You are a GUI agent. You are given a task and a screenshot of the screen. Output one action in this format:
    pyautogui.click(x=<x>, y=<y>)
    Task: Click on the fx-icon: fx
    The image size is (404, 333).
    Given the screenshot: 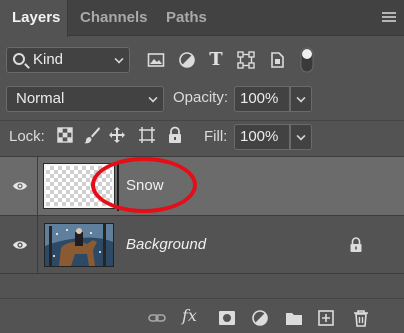 What is the action you would take?
    pyautogui.click(x=191, y=315)
    